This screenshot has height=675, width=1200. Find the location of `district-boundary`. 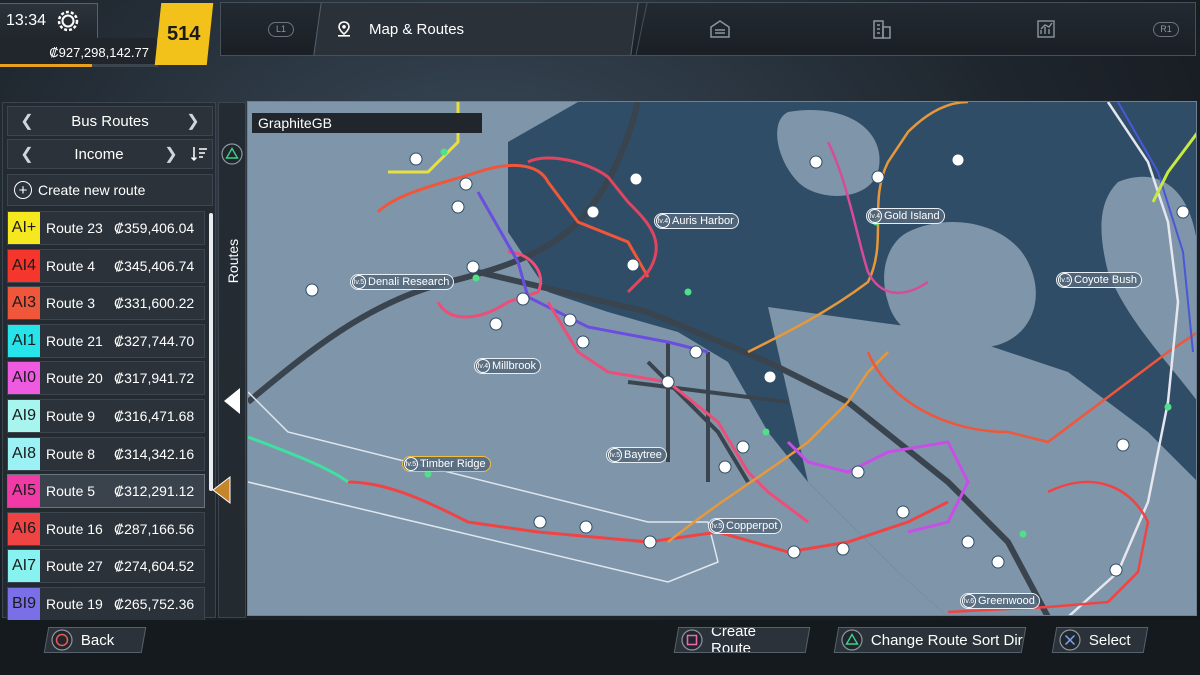

district-boundary is located at coordinates (483, 487).